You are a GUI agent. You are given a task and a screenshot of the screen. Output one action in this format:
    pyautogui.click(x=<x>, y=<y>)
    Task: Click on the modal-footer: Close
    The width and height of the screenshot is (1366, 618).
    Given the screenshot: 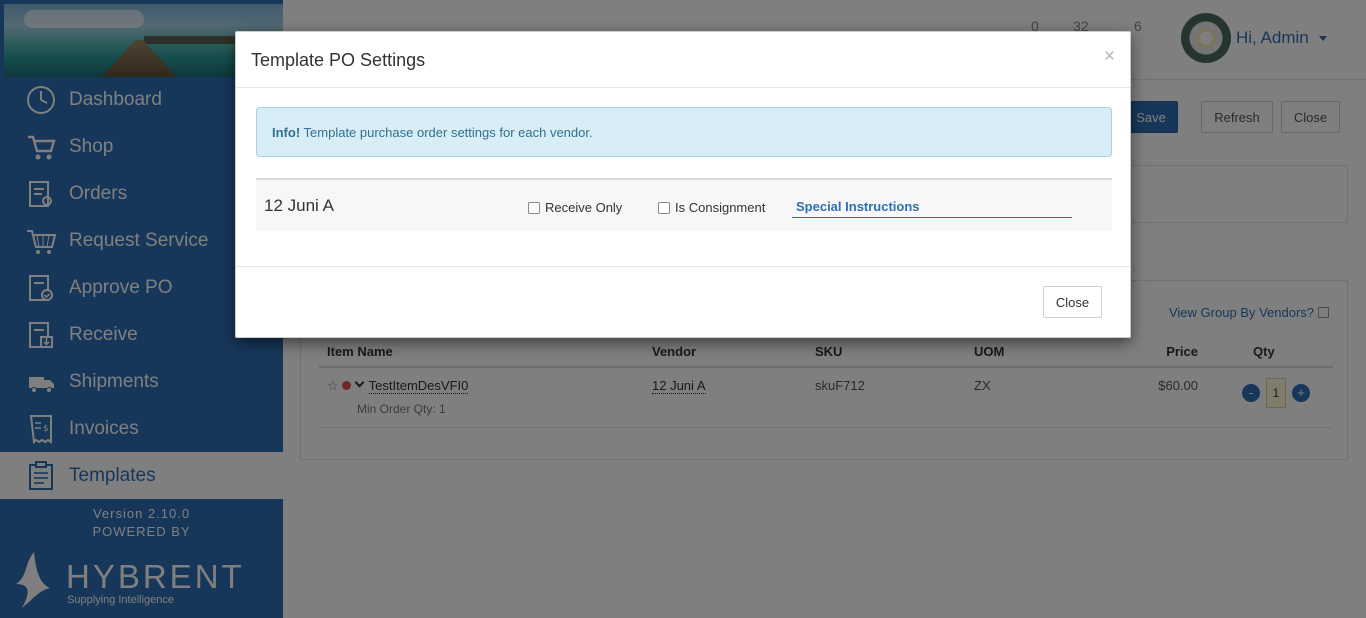 What is the action you would take?
    pyautogui.click(x=683, y=302)
    